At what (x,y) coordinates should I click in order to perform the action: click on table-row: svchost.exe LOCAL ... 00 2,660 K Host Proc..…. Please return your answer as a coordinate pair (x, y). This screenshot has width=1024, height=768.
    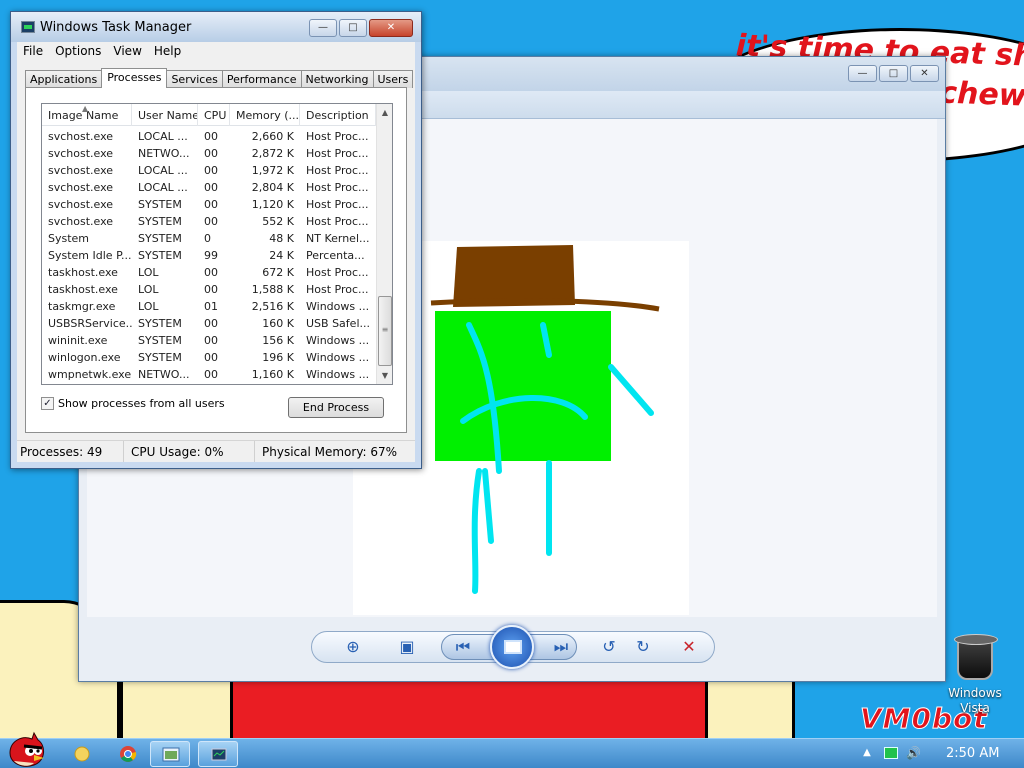
    Looking at the image, I should click on (209, 136).